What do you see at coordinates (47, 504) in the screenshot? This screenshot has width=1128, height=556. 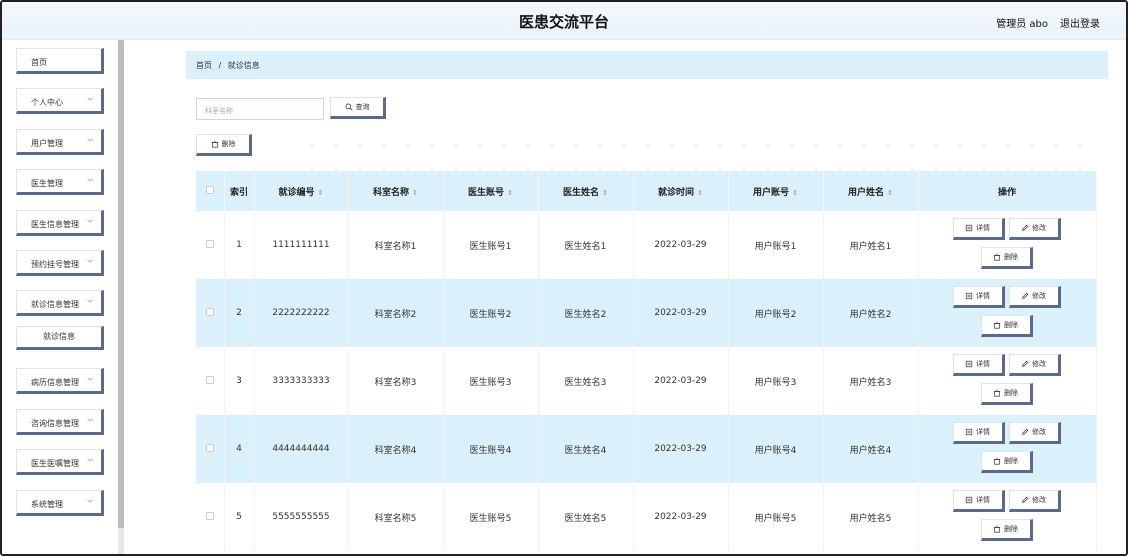 I see `sidebar-item-label: 系统管理` at bounding box center [47, 504].